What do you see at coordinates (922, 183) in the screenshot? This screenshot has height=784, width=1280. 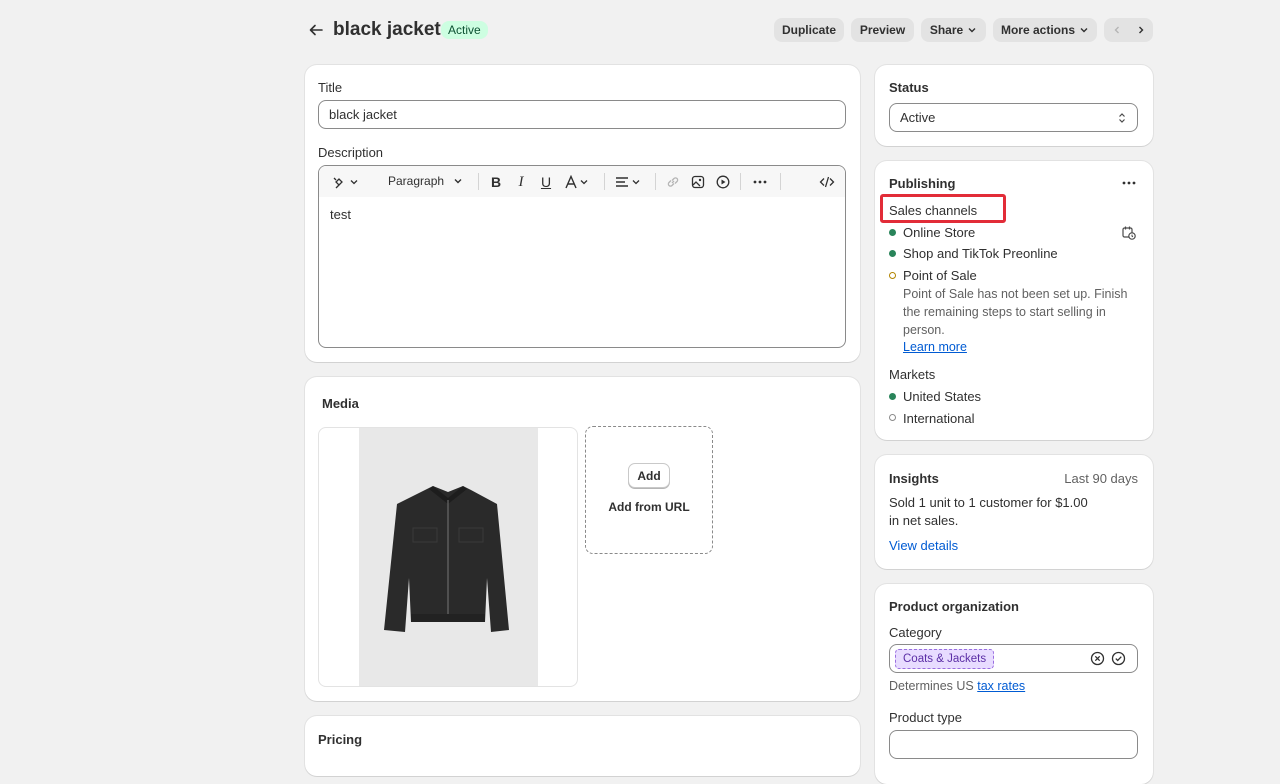 I see `publishing-heading: Publishing` at bounding box center [922, 183].